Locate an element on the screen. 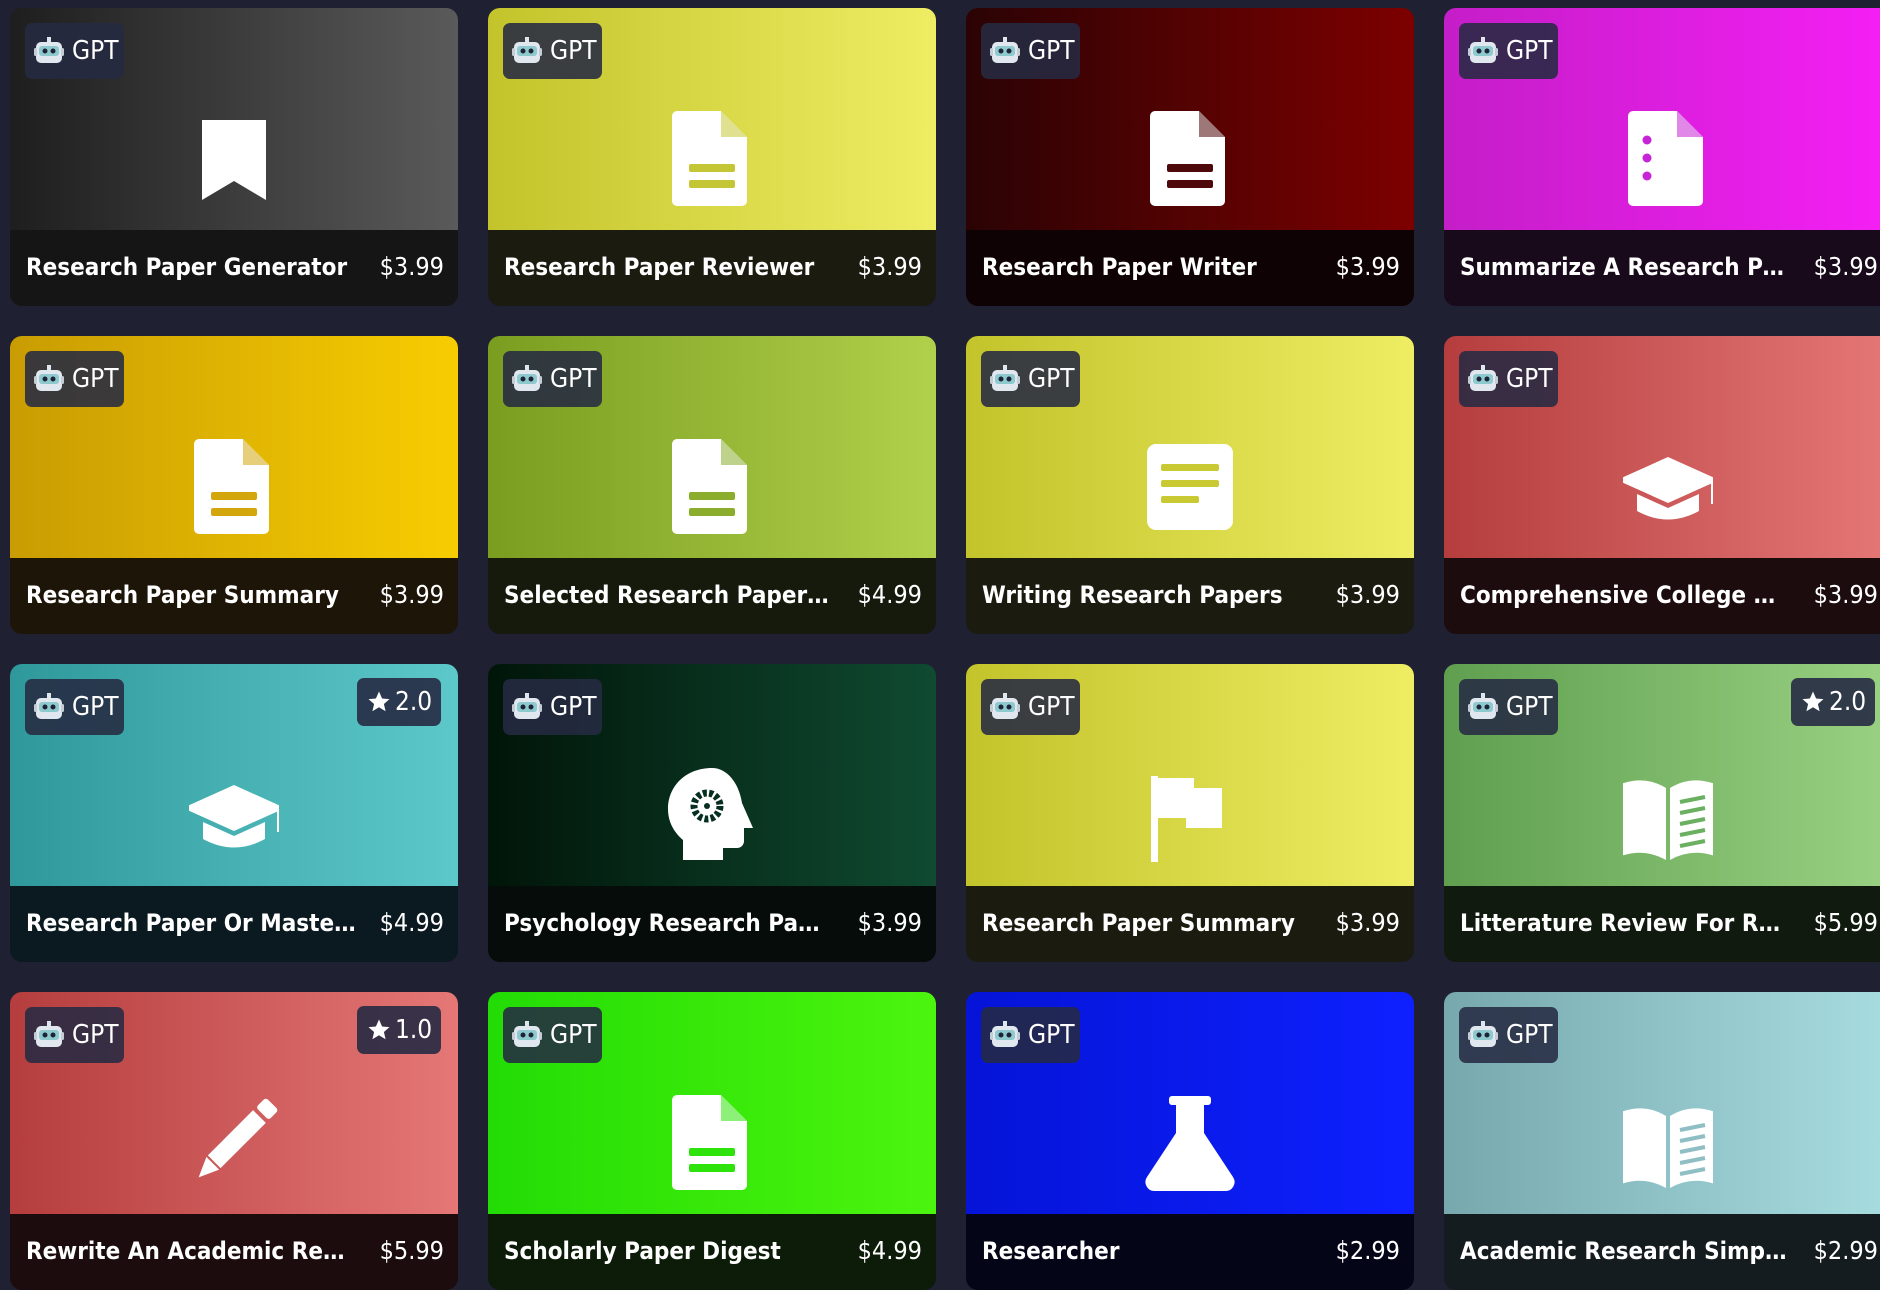 The height and width of the screenshot is (1290, 1880). card-footer: Summarize A Research Paper $3.99 is located at coordinates (1662, 268).